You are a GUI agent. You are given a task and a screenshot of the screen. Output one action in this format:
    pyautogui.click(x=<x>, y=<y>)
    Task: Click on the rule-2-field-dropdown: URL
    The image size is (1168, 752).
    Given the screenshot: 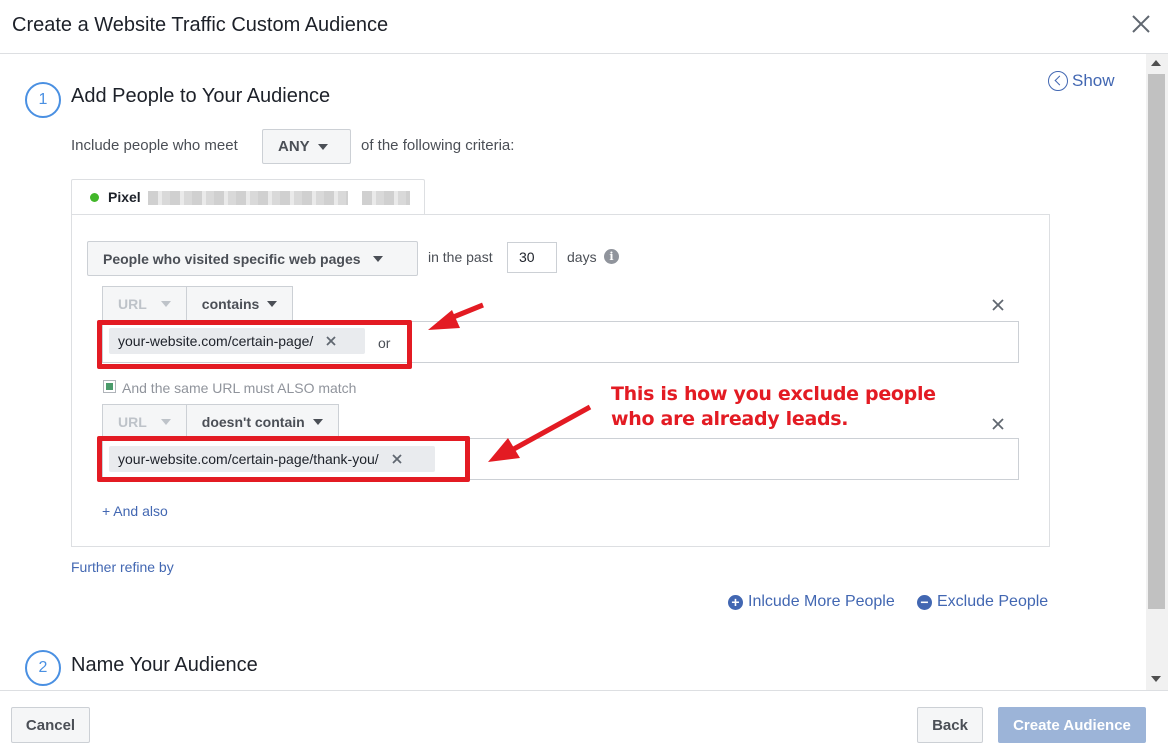 What is the action you would take?
    pyautogui.click(x=145, y=422)
    